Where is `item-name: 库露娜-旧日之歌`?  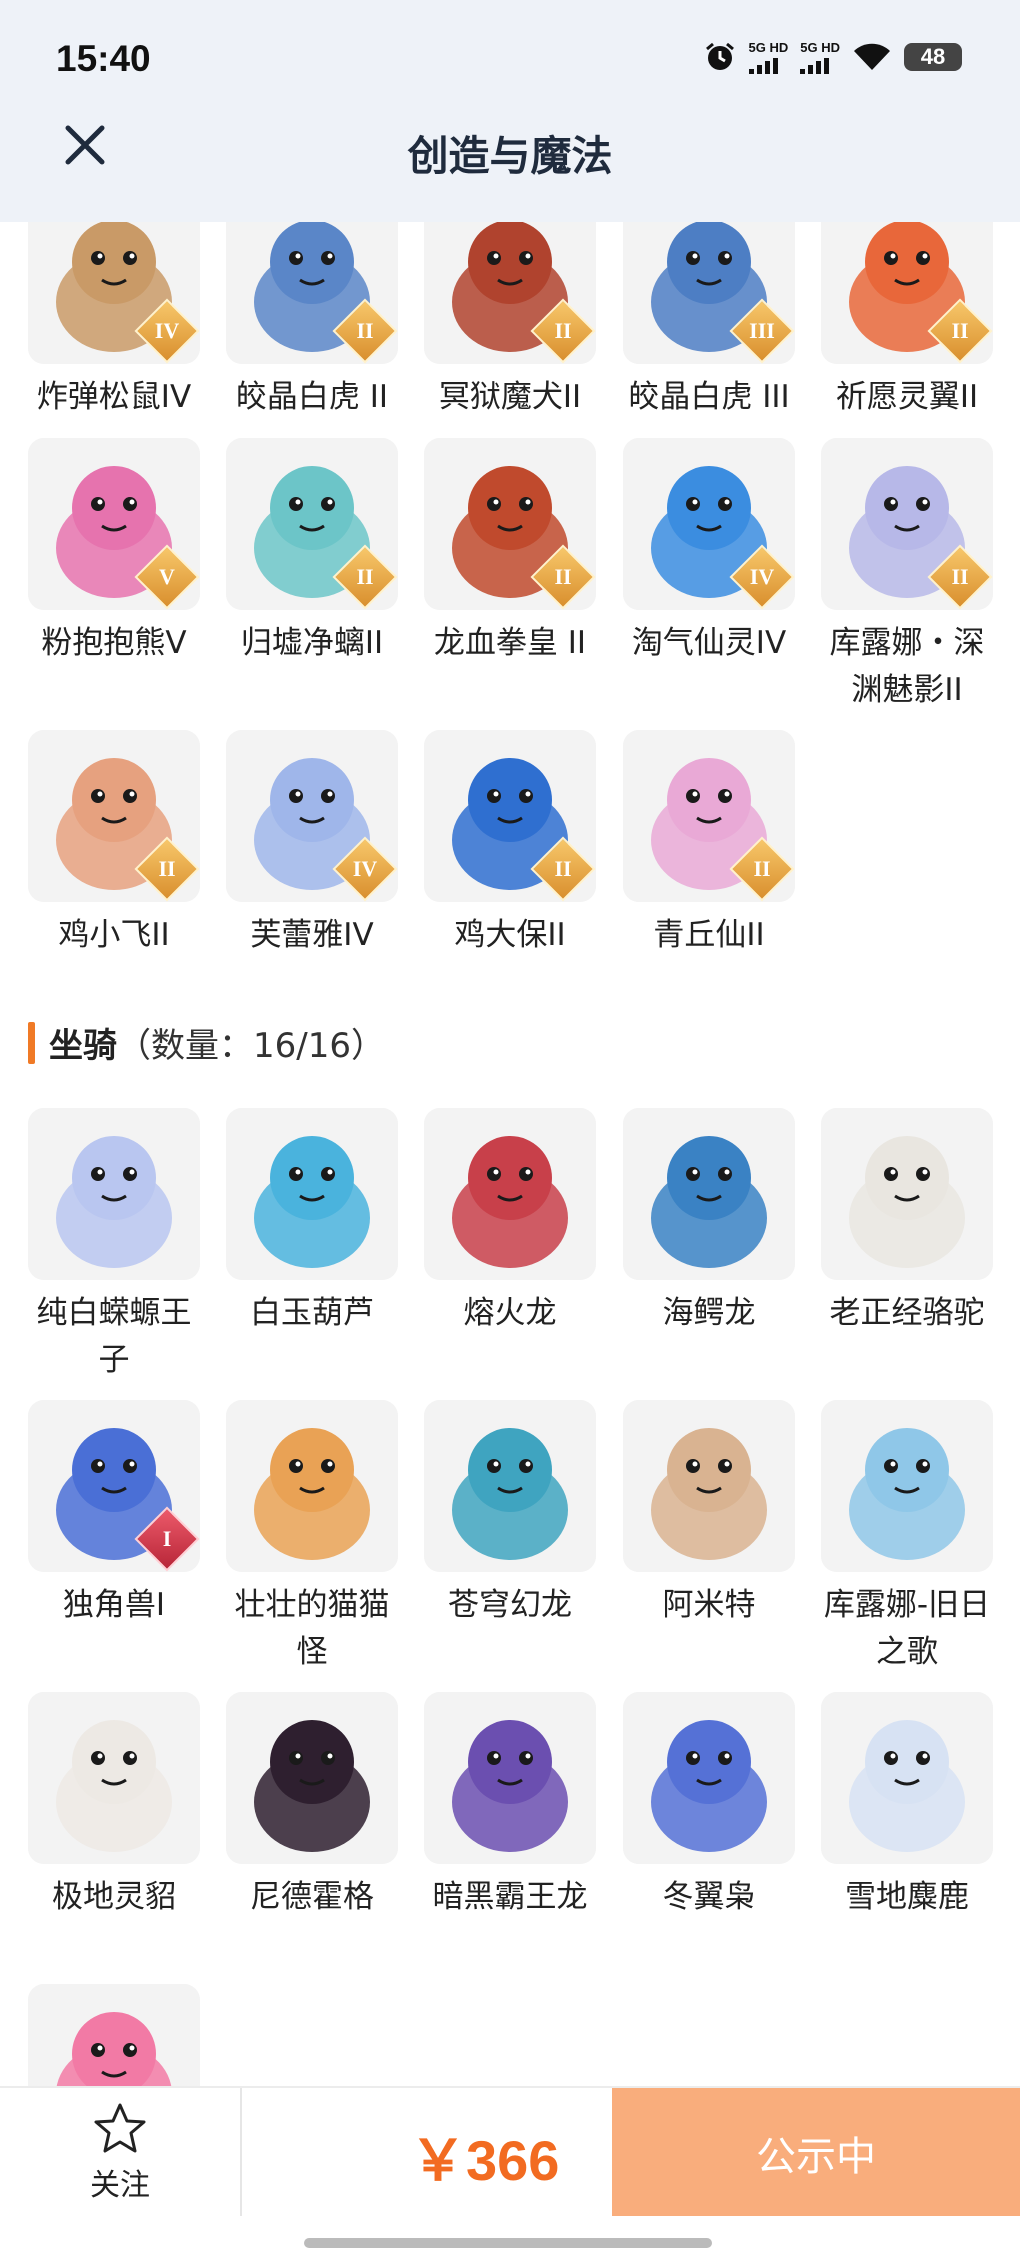 item-name: 库露娜-旧日之歌 is located at coordinates (907, 1628).